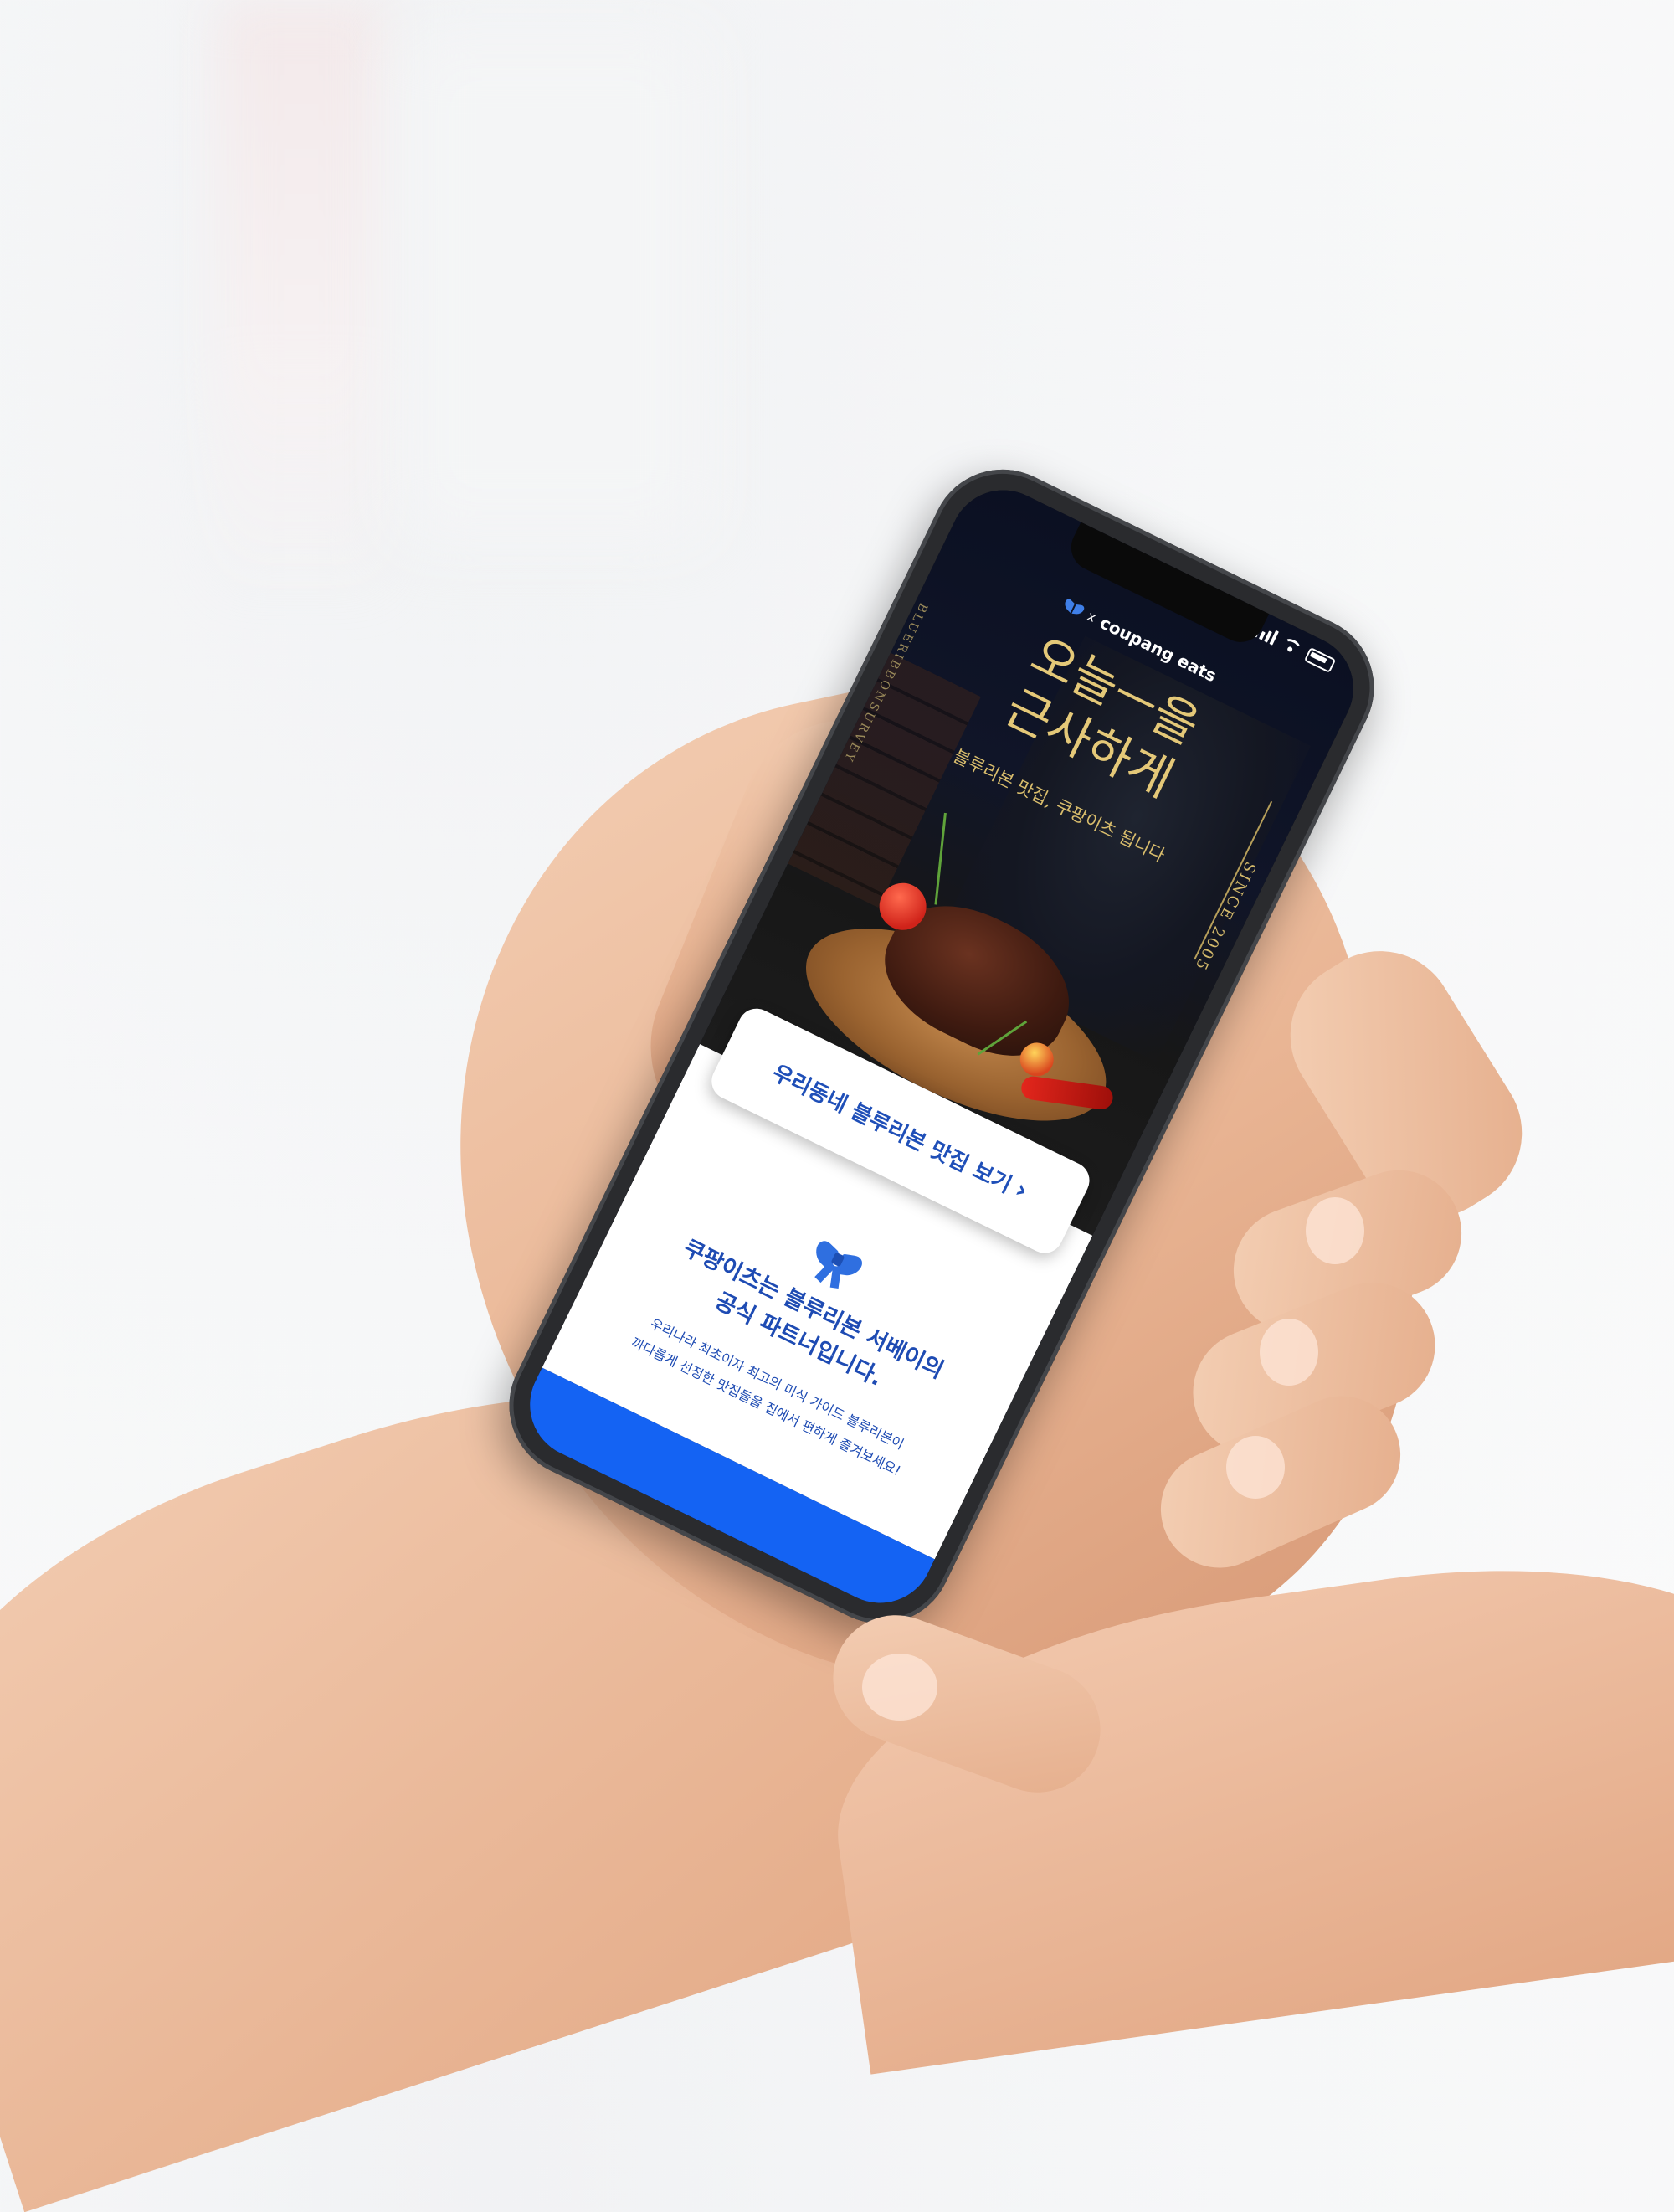 The image size is (1674, 2212). What do you see at coordinates (1092, 616) in the screenshot?
I see `partner-separator: x` at bounding box center [1092, 616].